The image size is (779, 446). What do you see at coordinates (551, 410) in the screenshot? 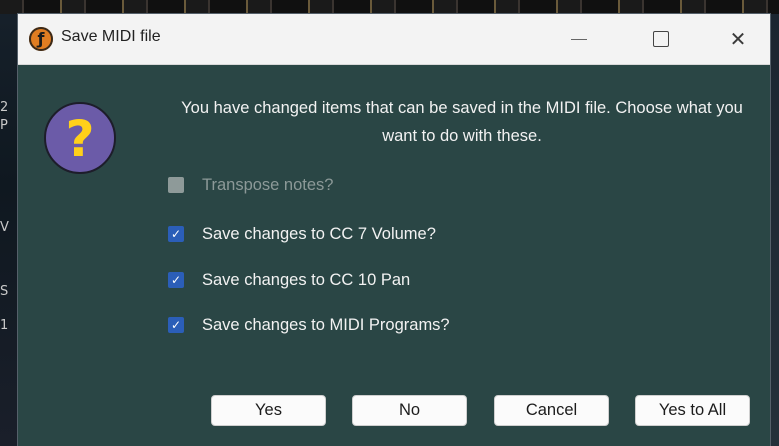
I see `cancel-button: Cancel` at bounding box center [551, 410].